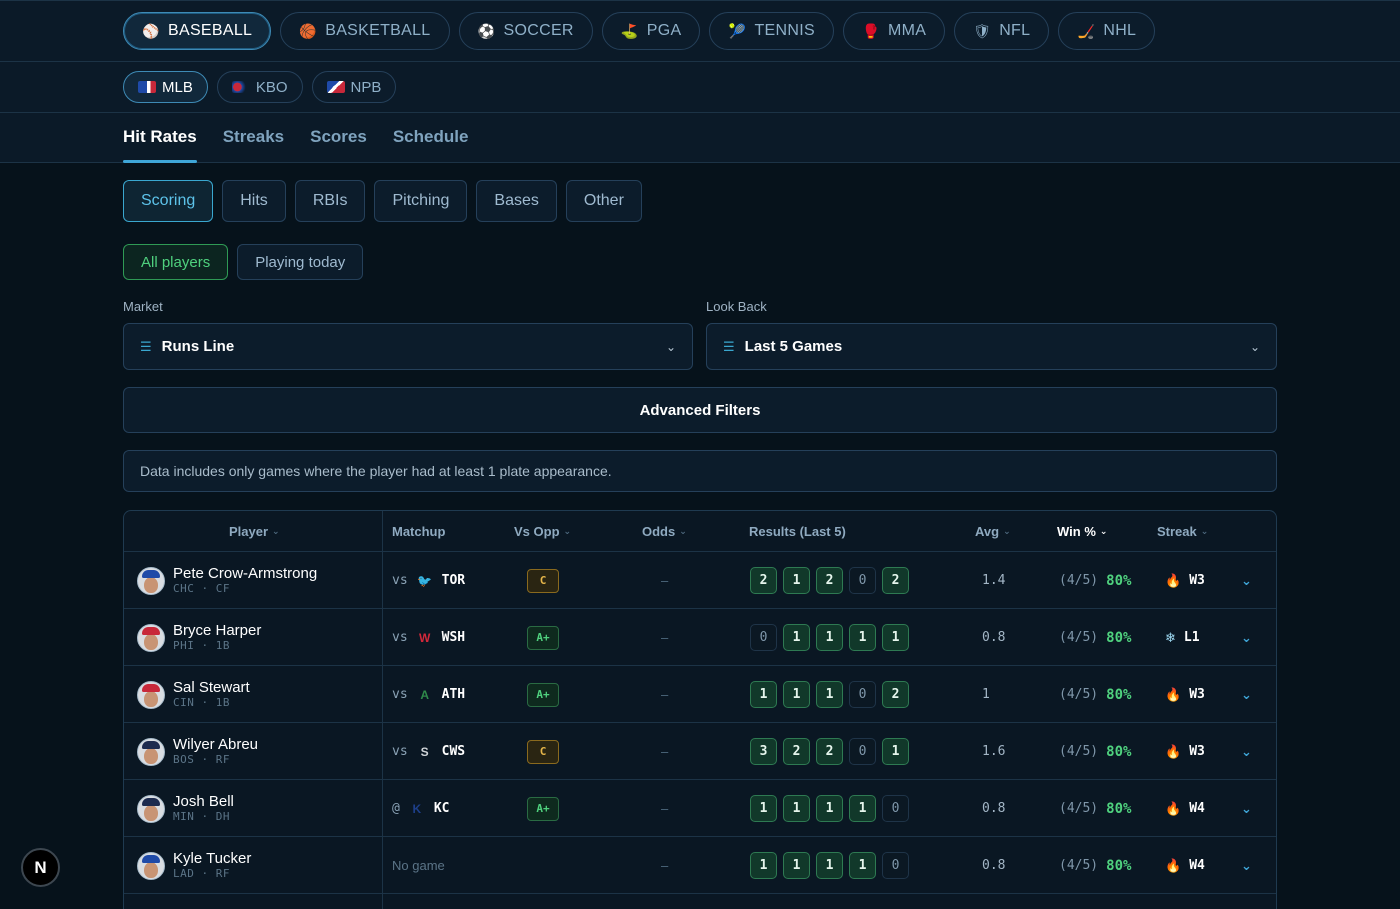 Image resolution: width=1400 pixels, height=909 pixels. What do you see at coordinates (168, 201) in the screenshot?
I see `category-scoring: Scoring` at bounding box center [168, 201].